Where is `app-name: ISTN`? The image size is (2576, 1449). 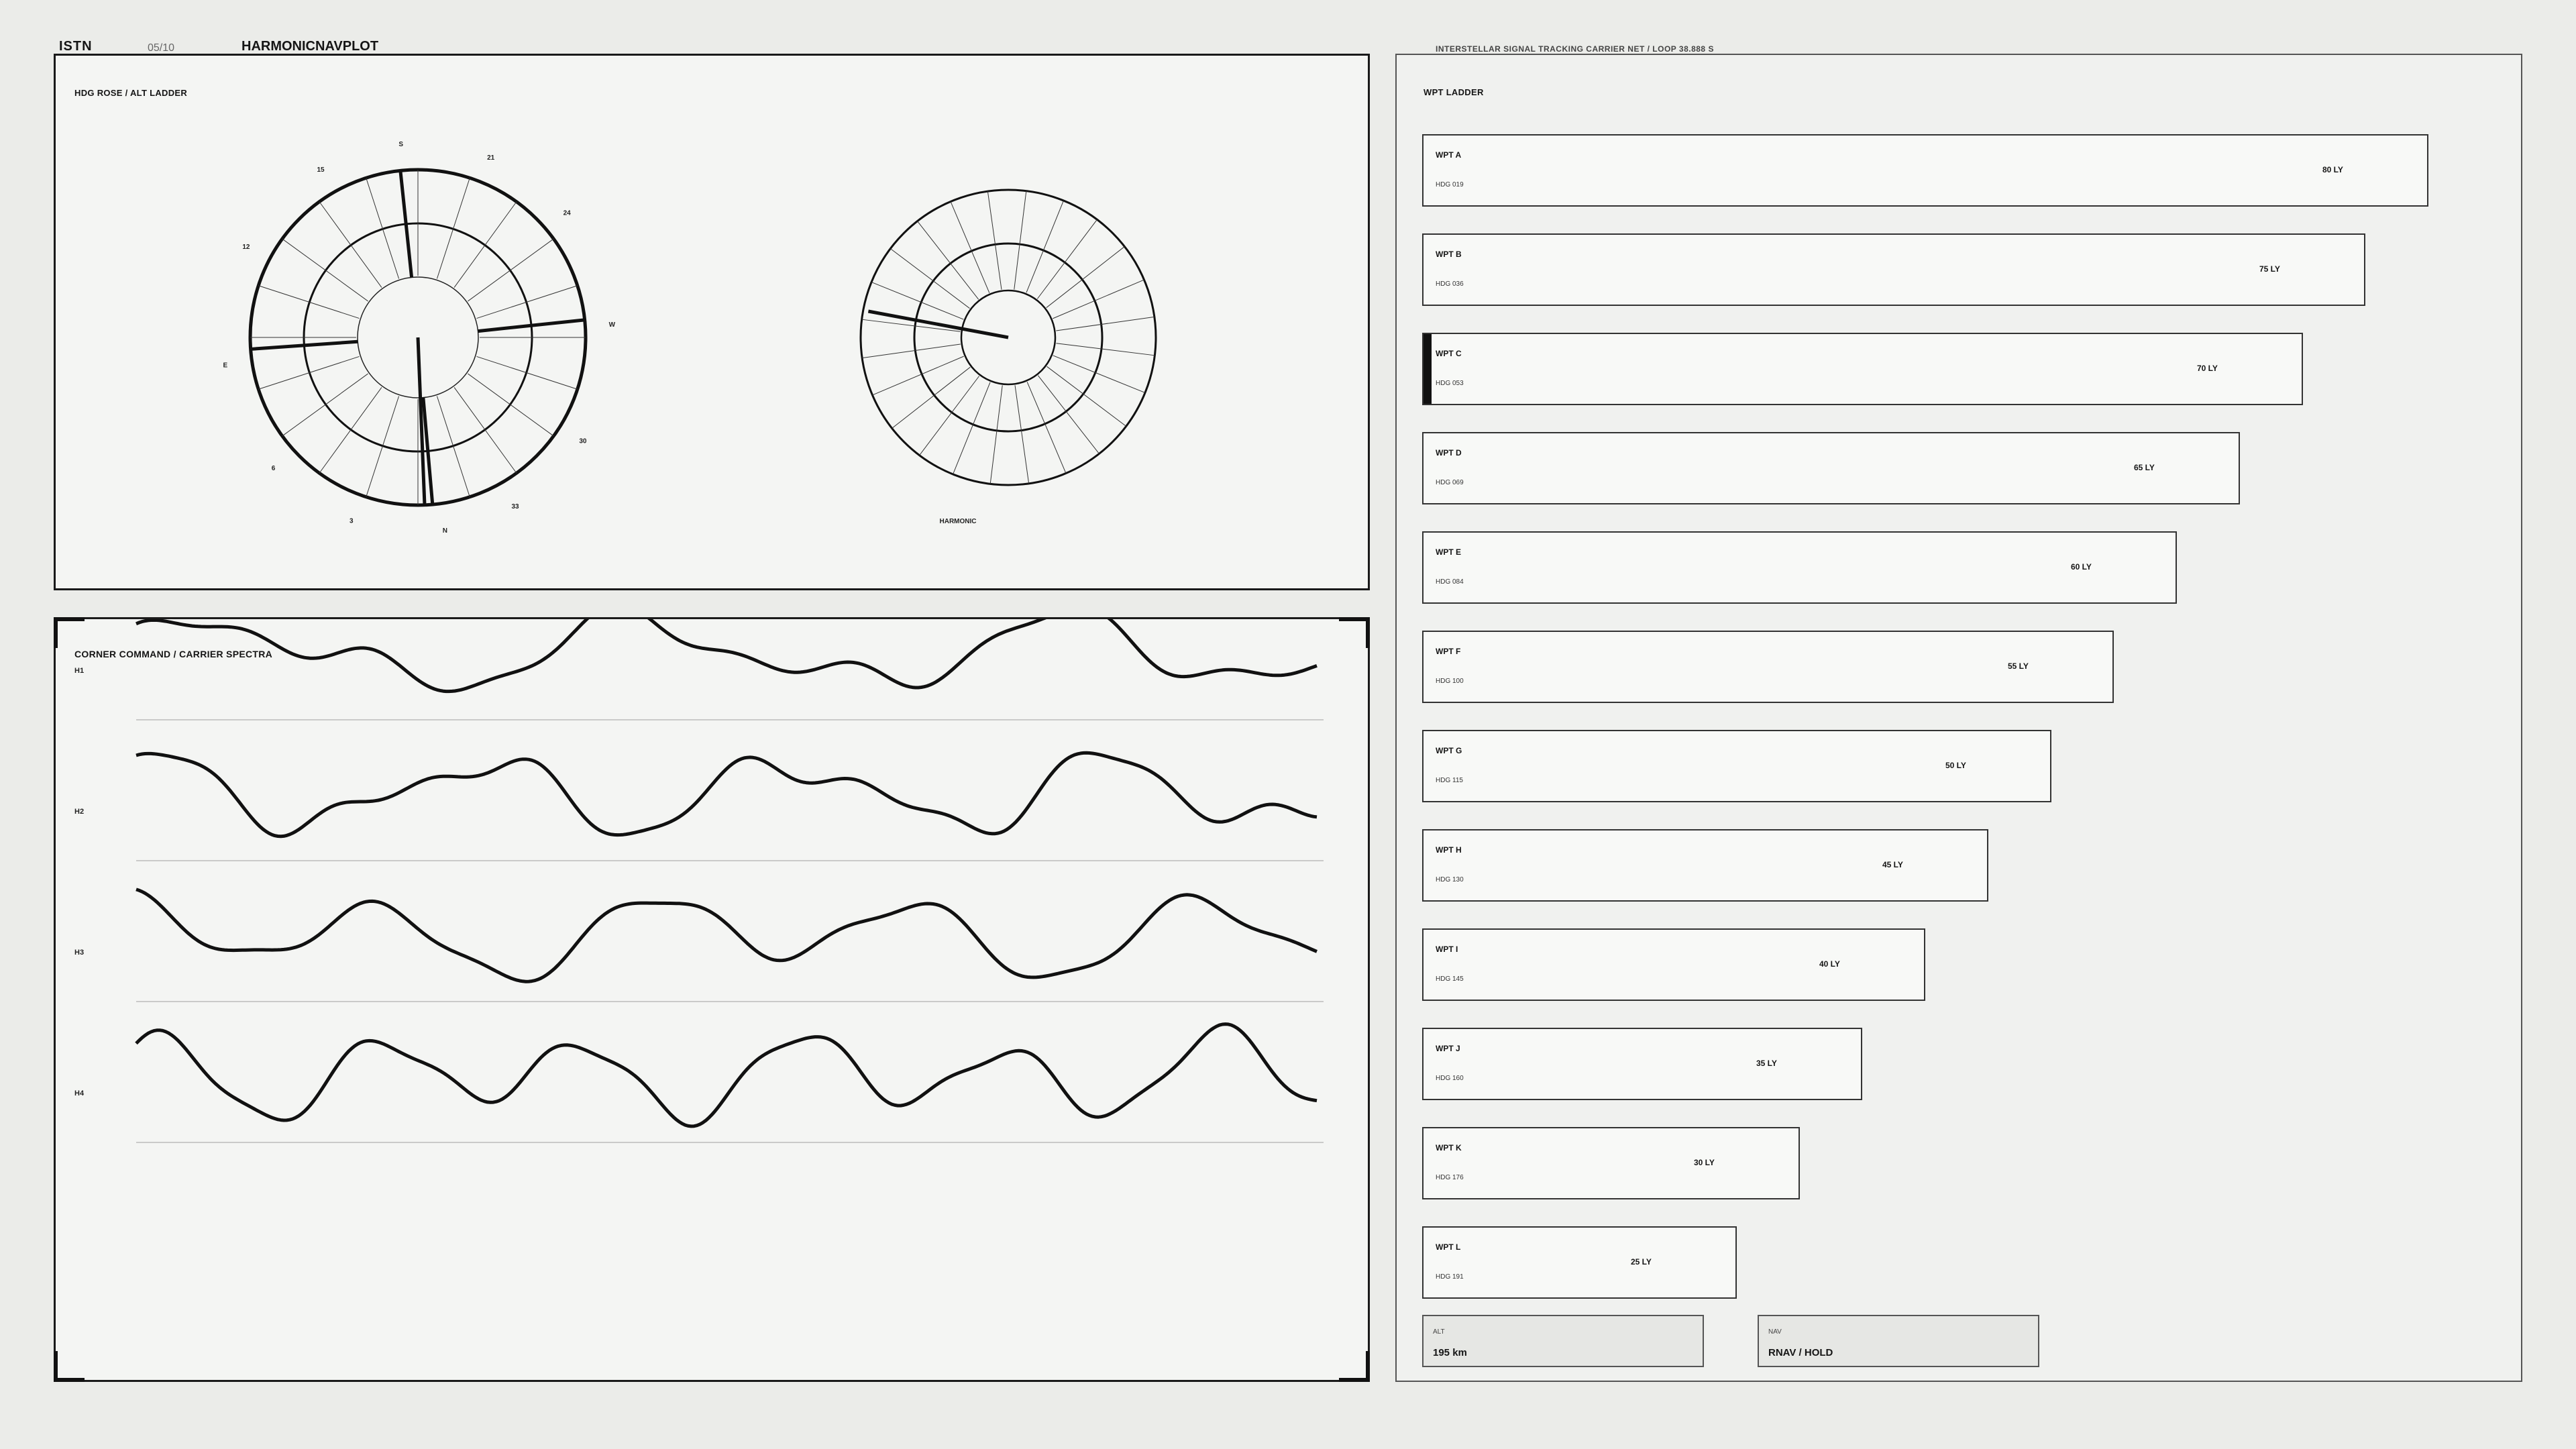
app-name: ISTN is located at coordinates (76, 46).